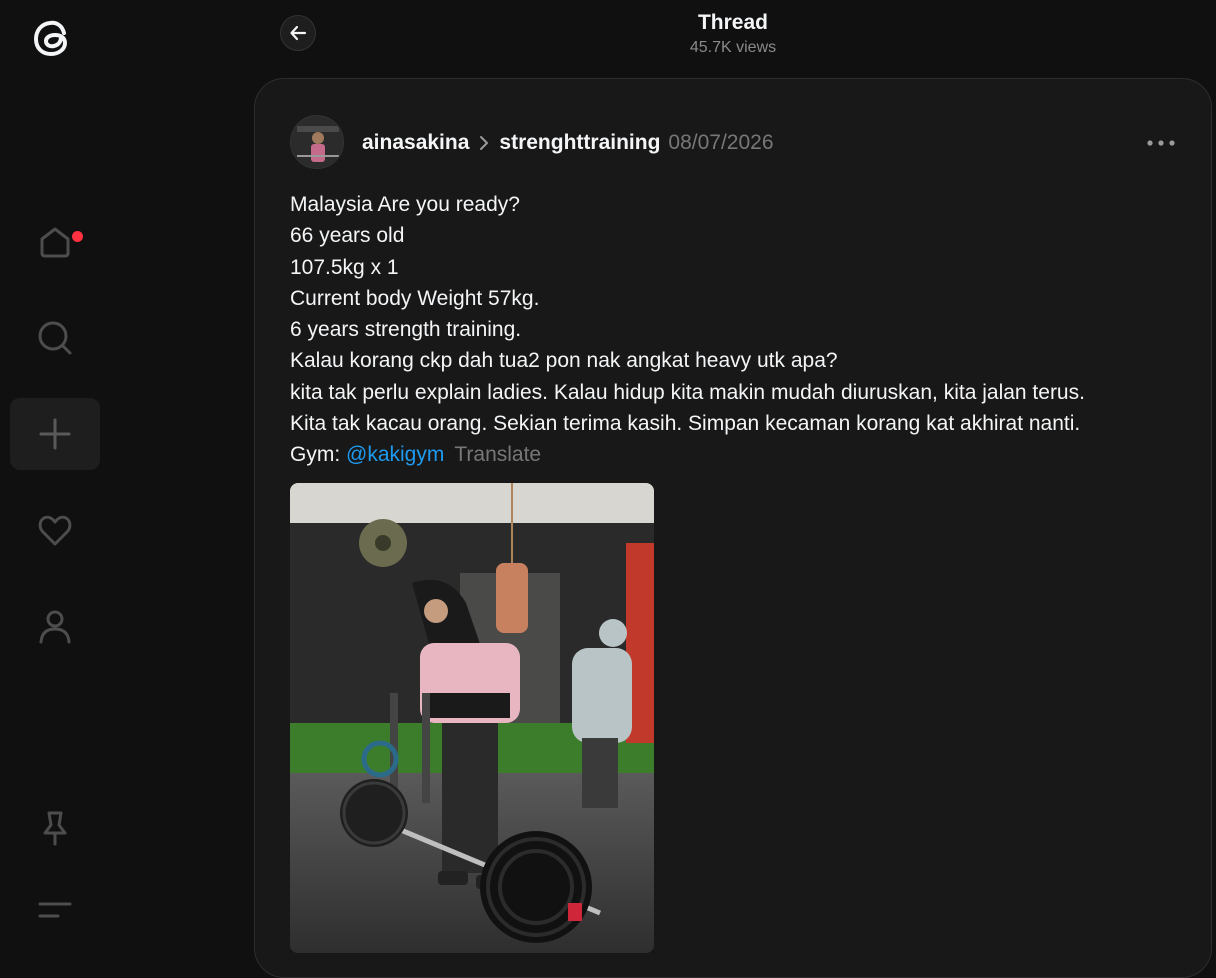 This screenshot has height=978, width=1216. What do you see at coordinates (77, 236) in the screenshot?
I see `notification-dot` at bounding box center [77, 236].